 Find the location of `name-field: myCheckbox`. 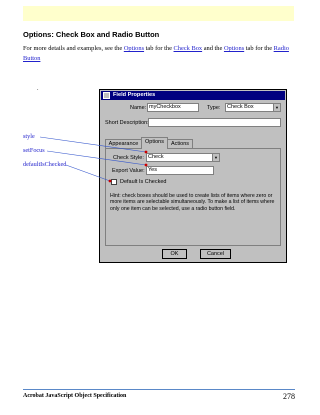

name-field: myCheckbox is located at coordinates (173, 107).